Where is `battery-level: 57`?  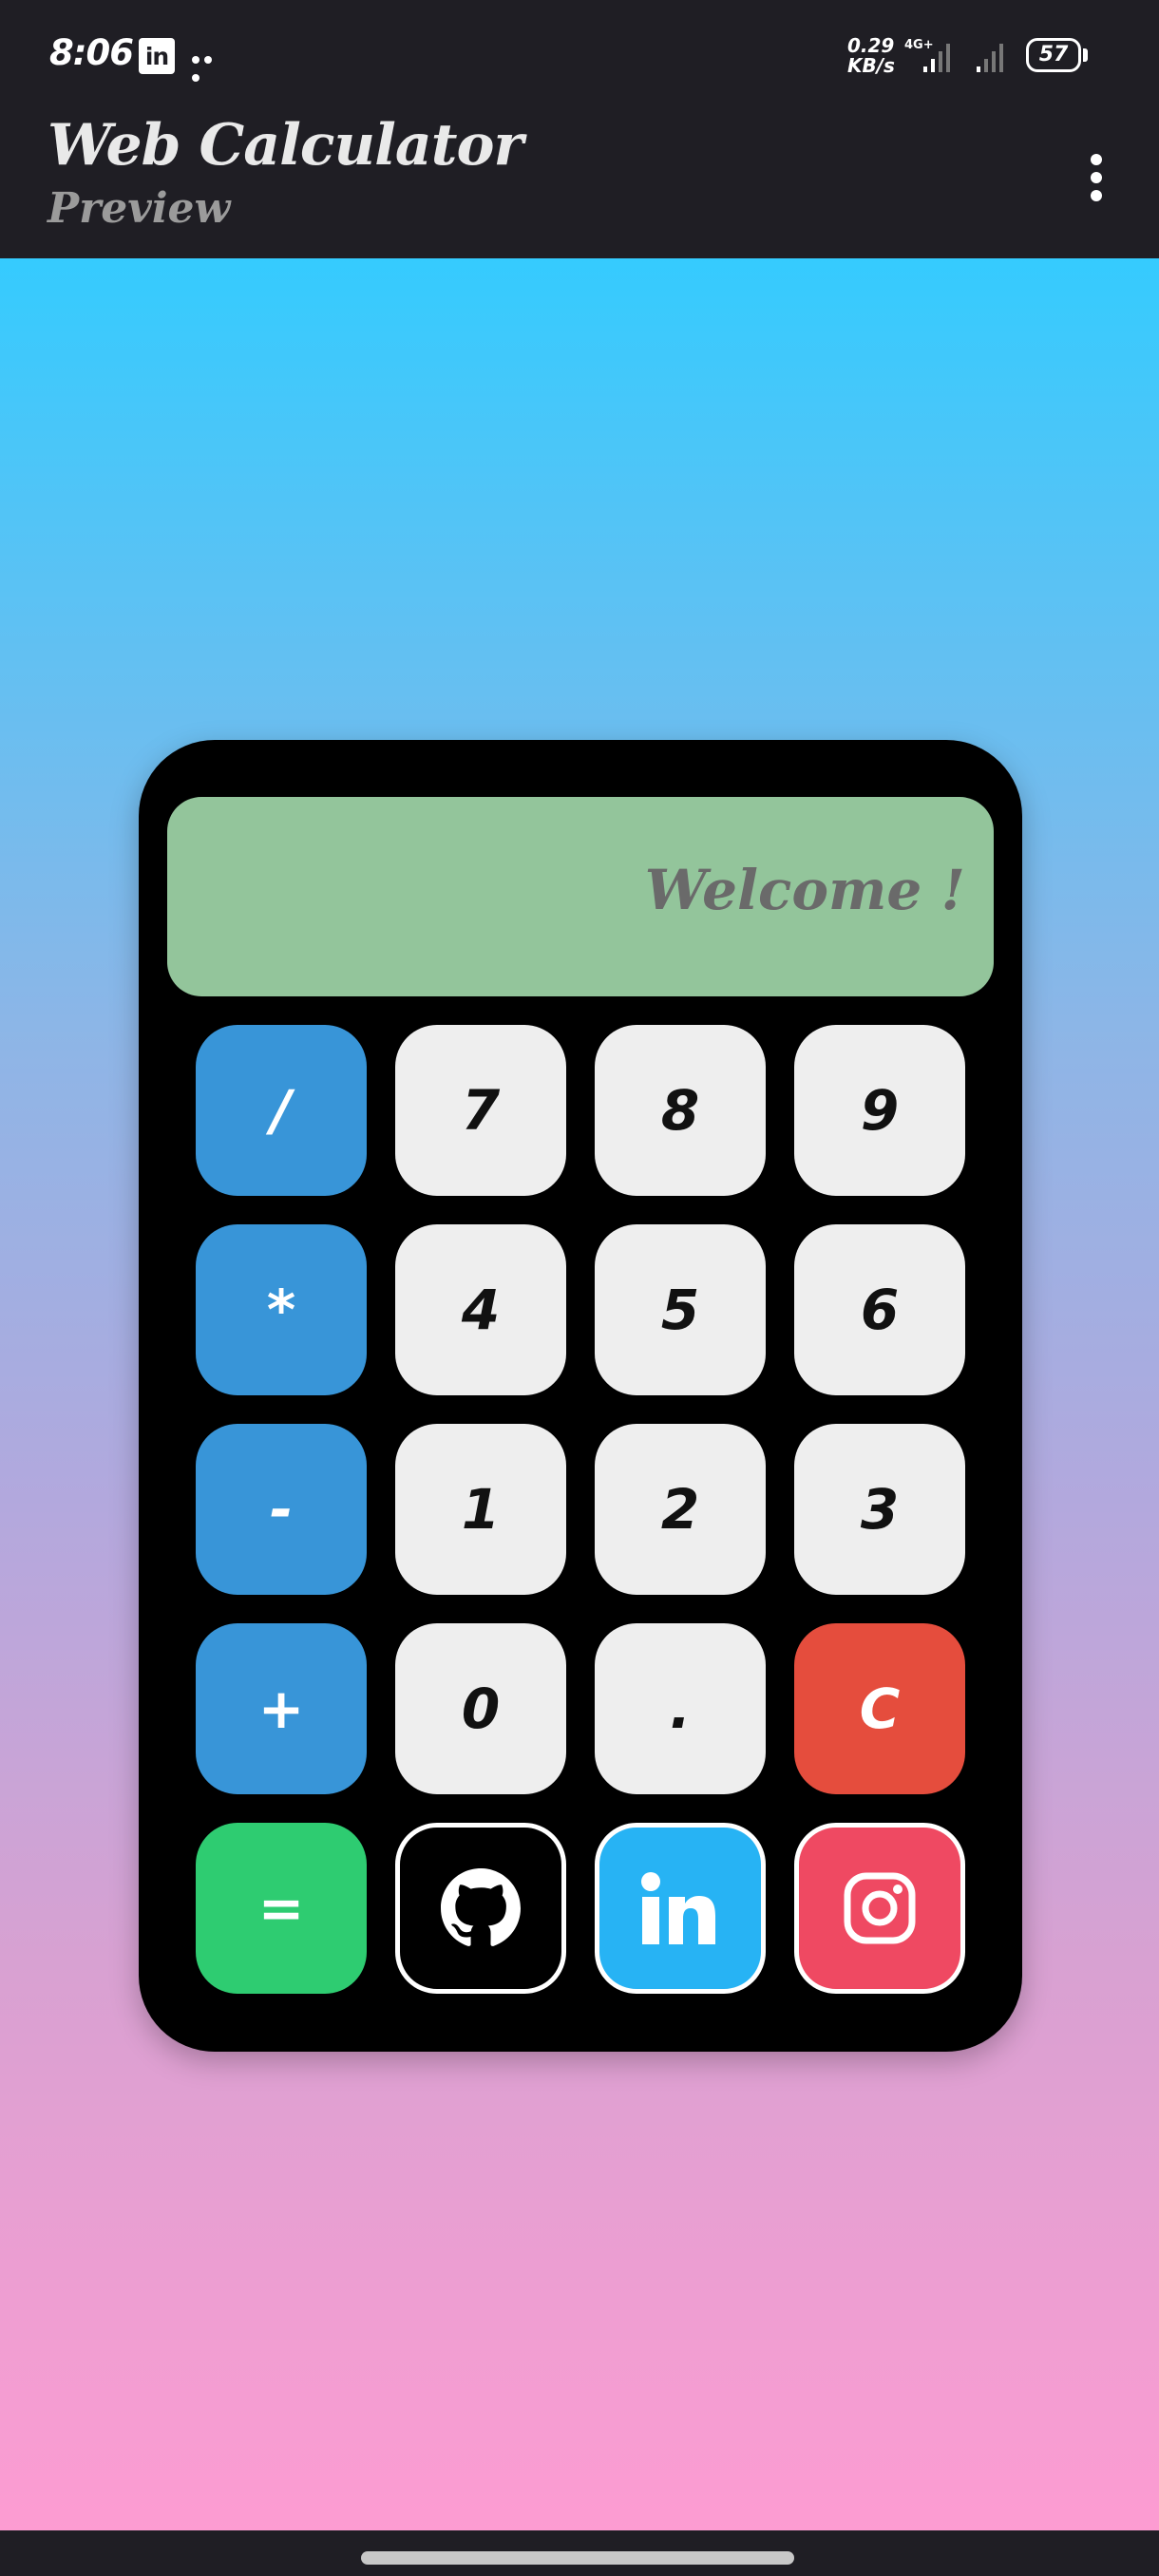
battery-level: 57 is located at coordinates (1053, 54).